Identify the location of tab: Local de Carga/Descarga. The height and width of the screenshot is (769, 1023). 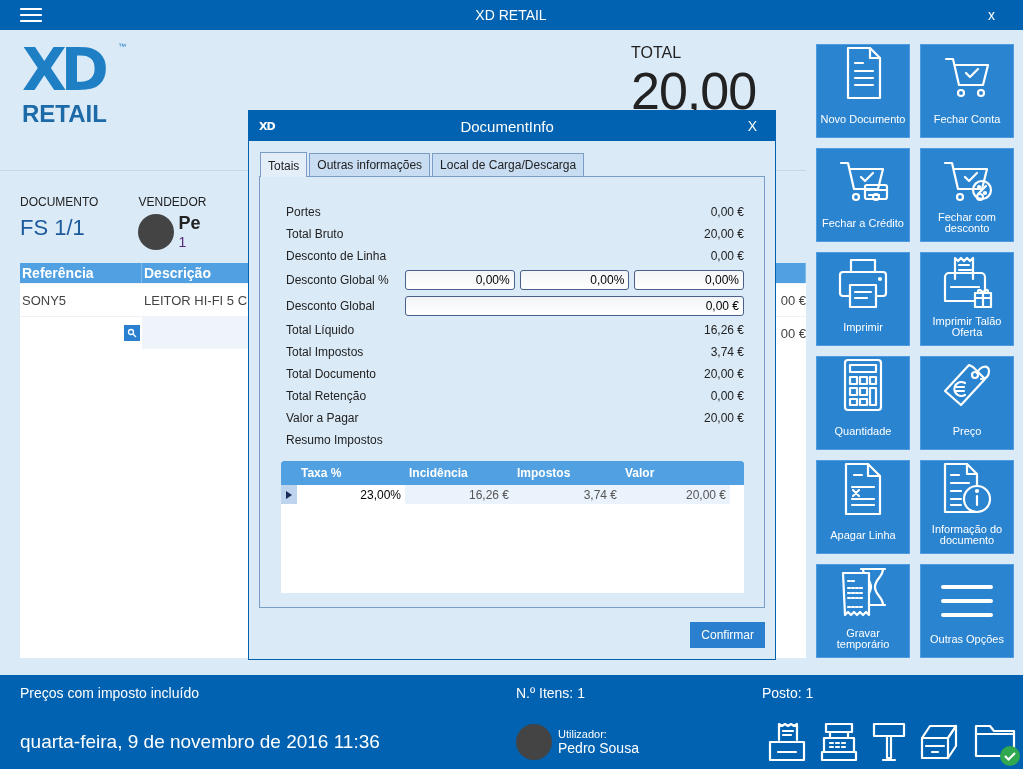
(508, 164).